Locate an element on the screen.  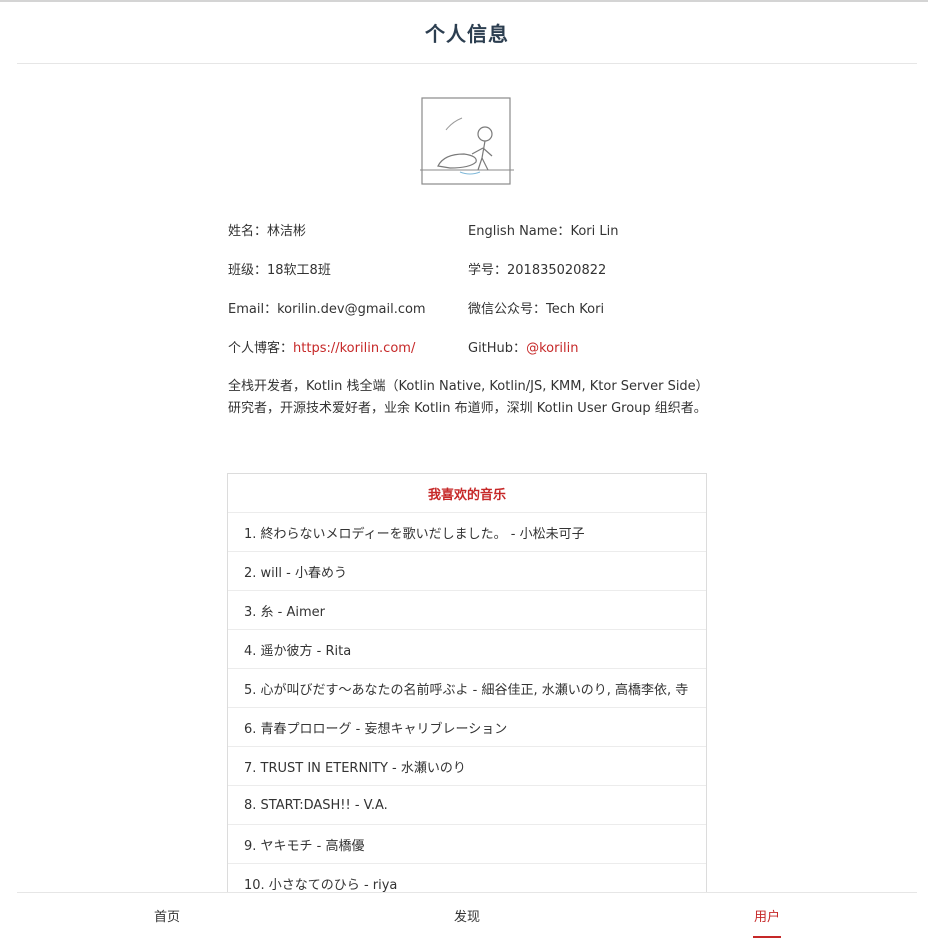
wechat-label: 微信公众号： is located at coordinates (507, 309).